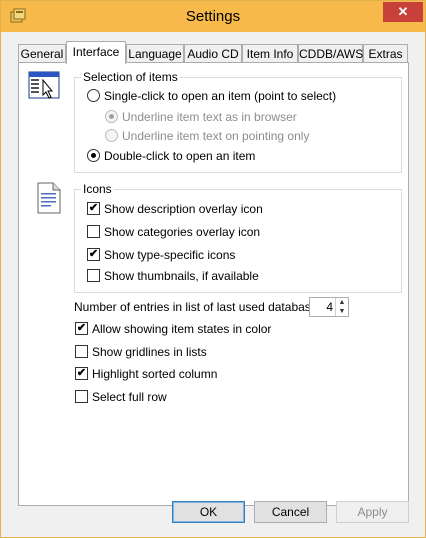  What do you see at coordinates (155, 374) in the screenshot?
I see `highlight-sorted-label: Highlight sorted column` at bounding box center [155, 374].